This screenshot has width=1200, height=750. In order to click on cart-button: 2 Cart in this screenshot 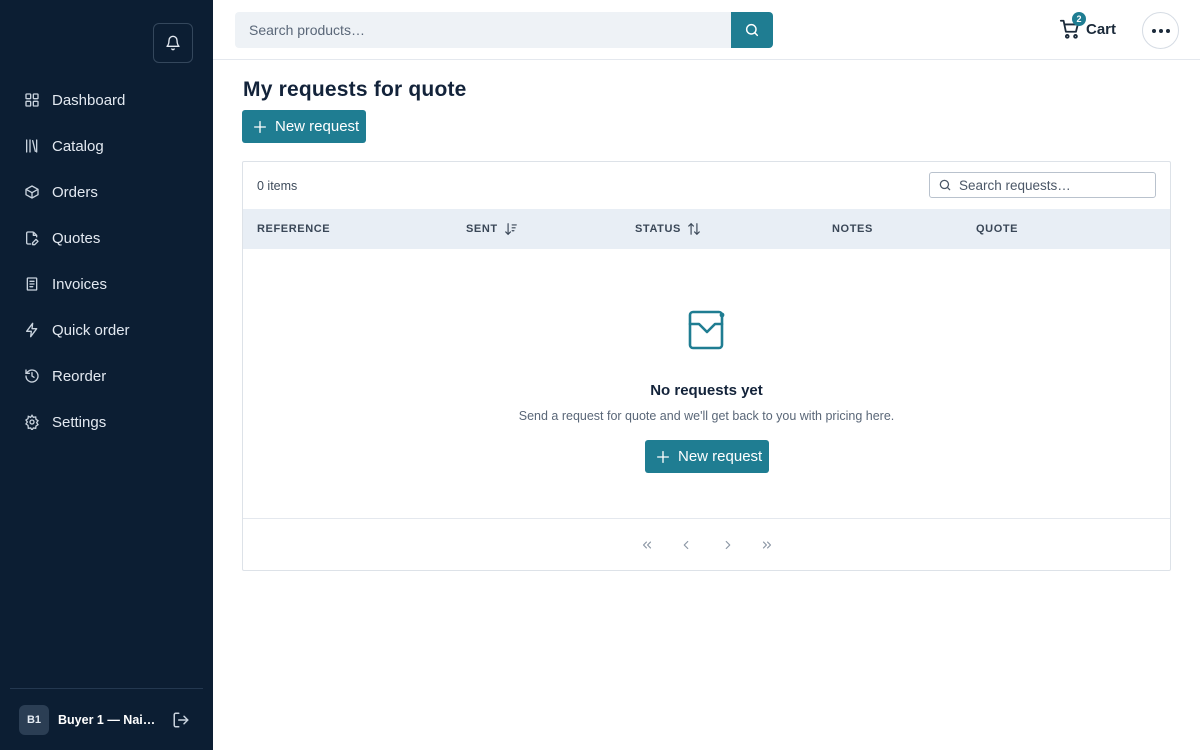, I will do `click(1088, 28)`.